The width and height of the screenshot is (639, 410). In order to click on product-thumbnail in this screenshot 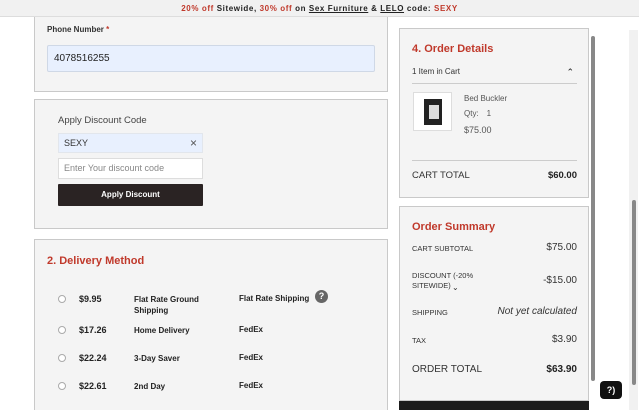, I will do `click(432, 111)`.